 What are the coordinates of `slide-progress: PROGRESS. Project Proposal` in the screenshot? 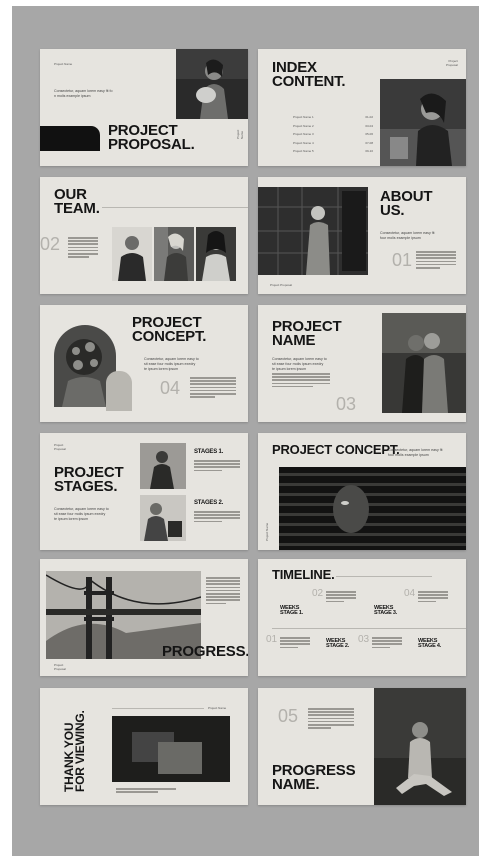 It's located at (144, 617).